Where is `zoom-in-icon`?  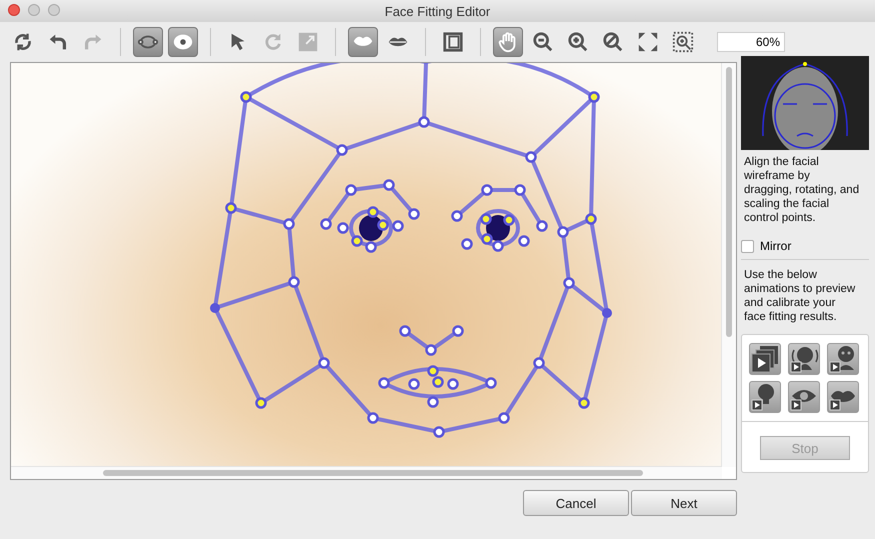 zoom-in-icon is located at coordinates (578, 42).